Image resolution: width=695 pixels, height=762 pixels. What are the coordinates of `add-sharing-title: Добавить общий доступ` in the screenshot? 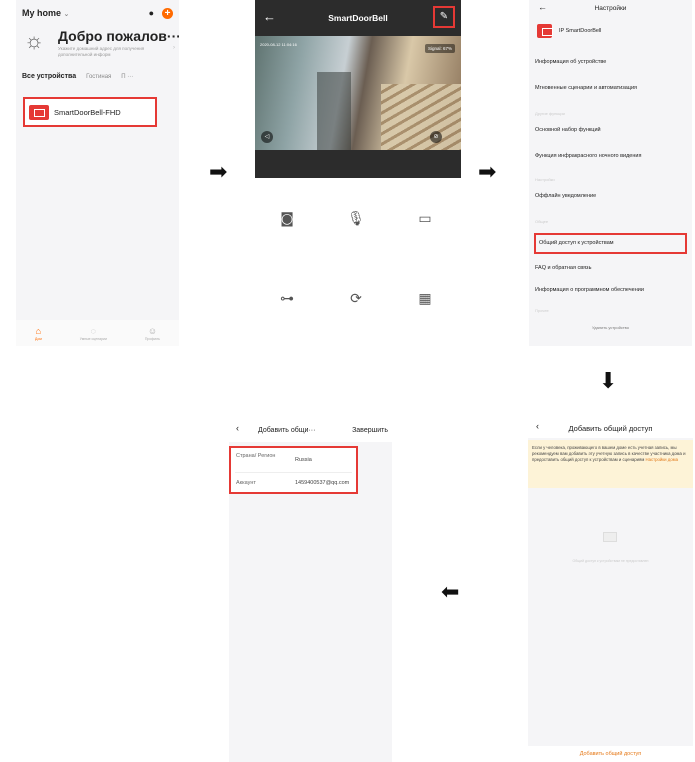 It's located at (610, 428).